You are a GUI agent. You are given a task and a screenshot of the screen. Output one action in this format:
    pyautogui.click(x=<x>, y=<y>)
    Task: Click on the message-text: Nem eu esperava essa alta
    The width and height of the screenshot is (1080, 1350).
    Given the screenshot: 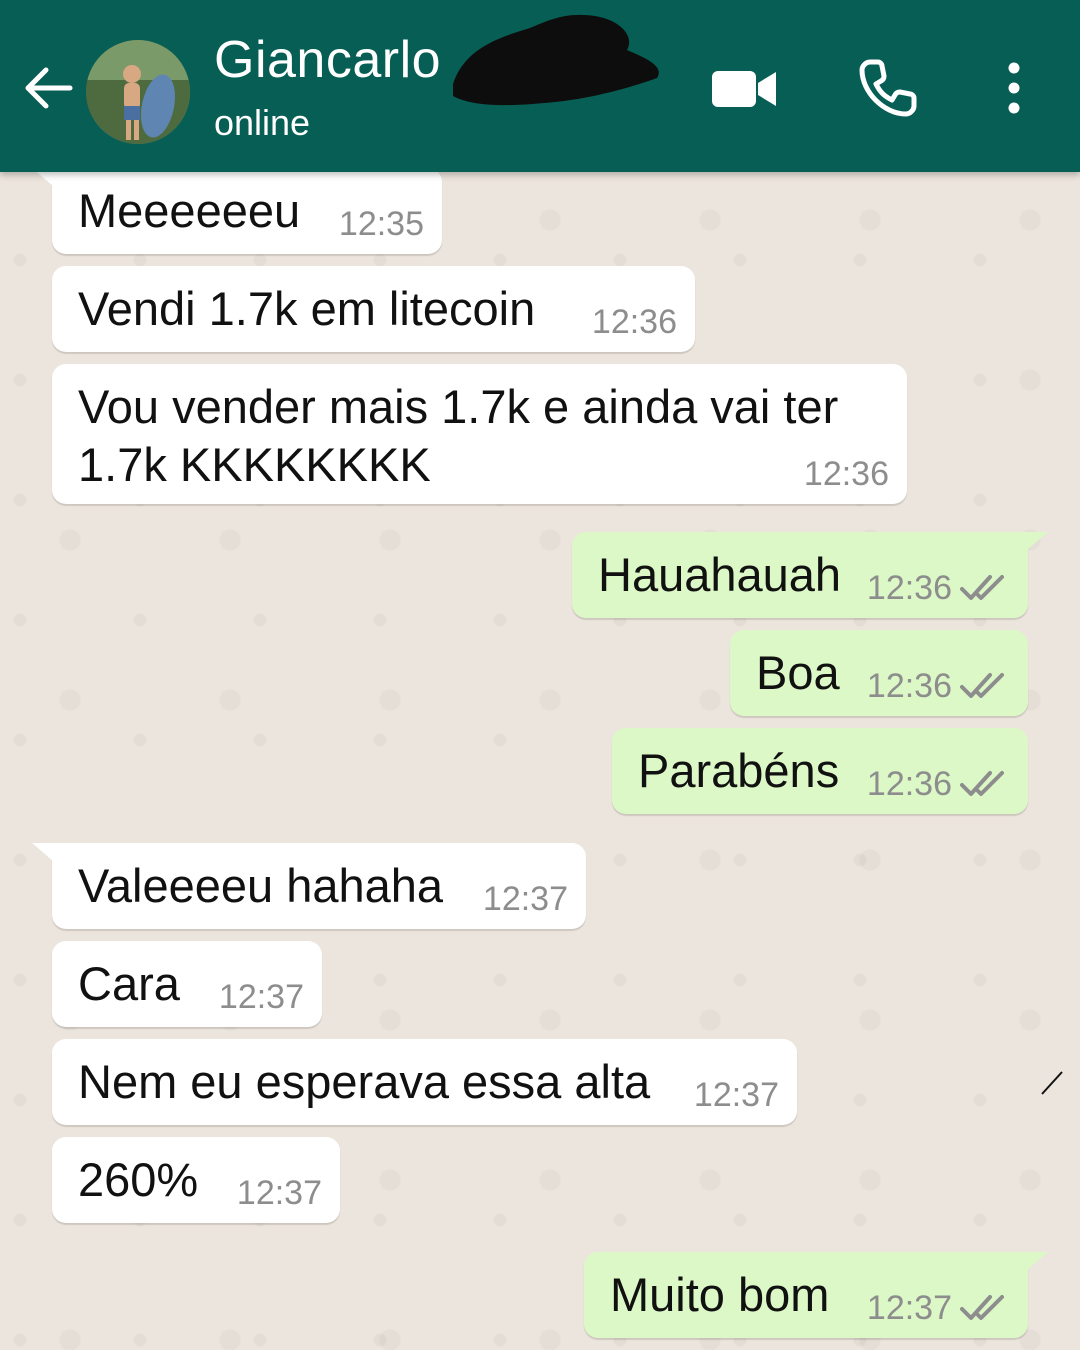 What is the action you would take?
    pyautogui.click(x=364, y=1081)
    